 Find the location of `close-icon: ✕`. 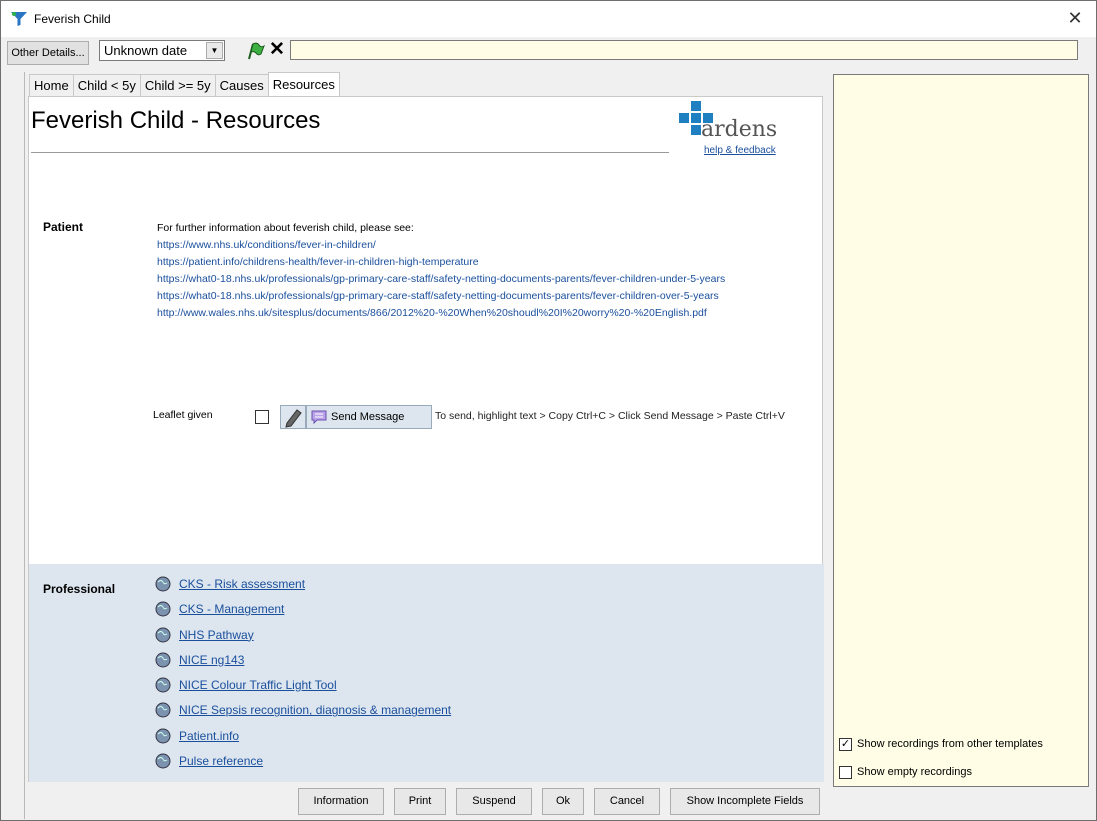

close-icon: ✕ is located at coordinates (1075, 18).